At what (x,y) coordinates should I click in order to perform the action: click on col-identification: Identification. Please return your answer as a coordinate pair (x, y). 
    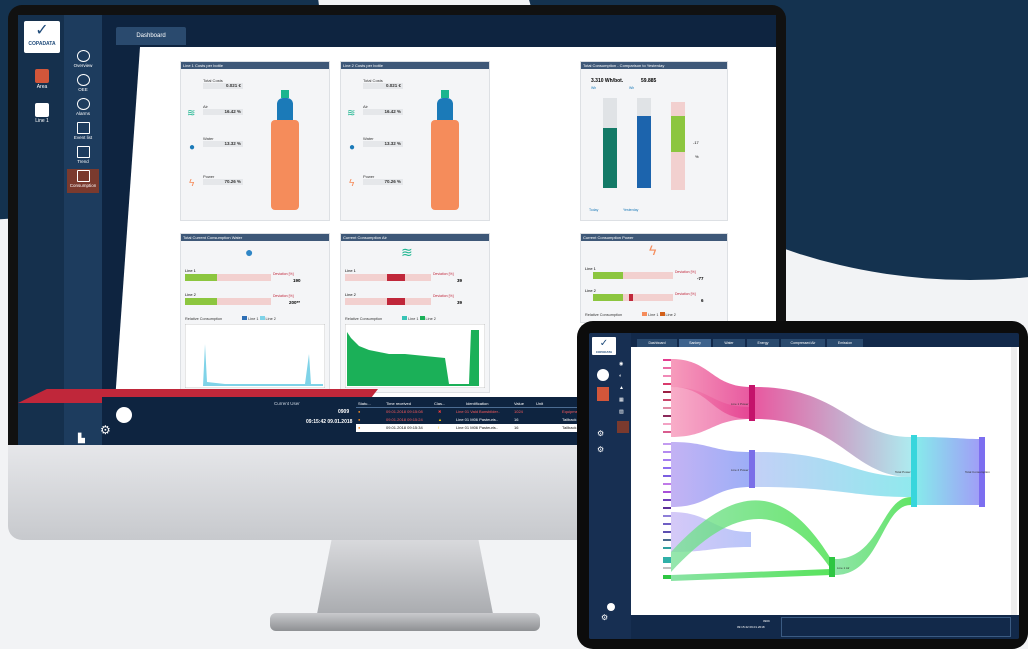
    Looking at the image, I should click on (477, 403).